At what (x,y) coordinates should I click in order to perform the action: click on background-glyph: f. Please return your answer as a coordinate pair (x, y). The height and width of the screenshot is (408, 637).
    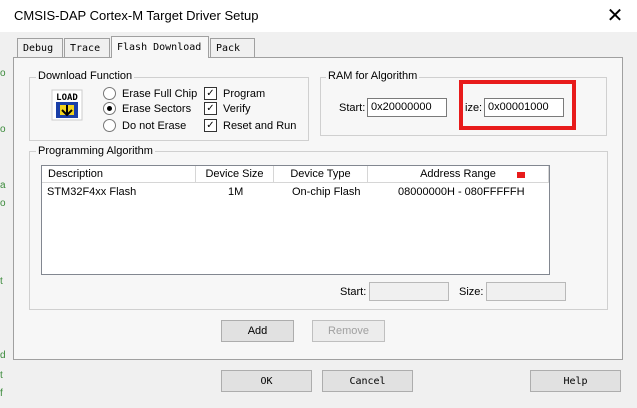
    Looking at the image, I should click on (1, 393).